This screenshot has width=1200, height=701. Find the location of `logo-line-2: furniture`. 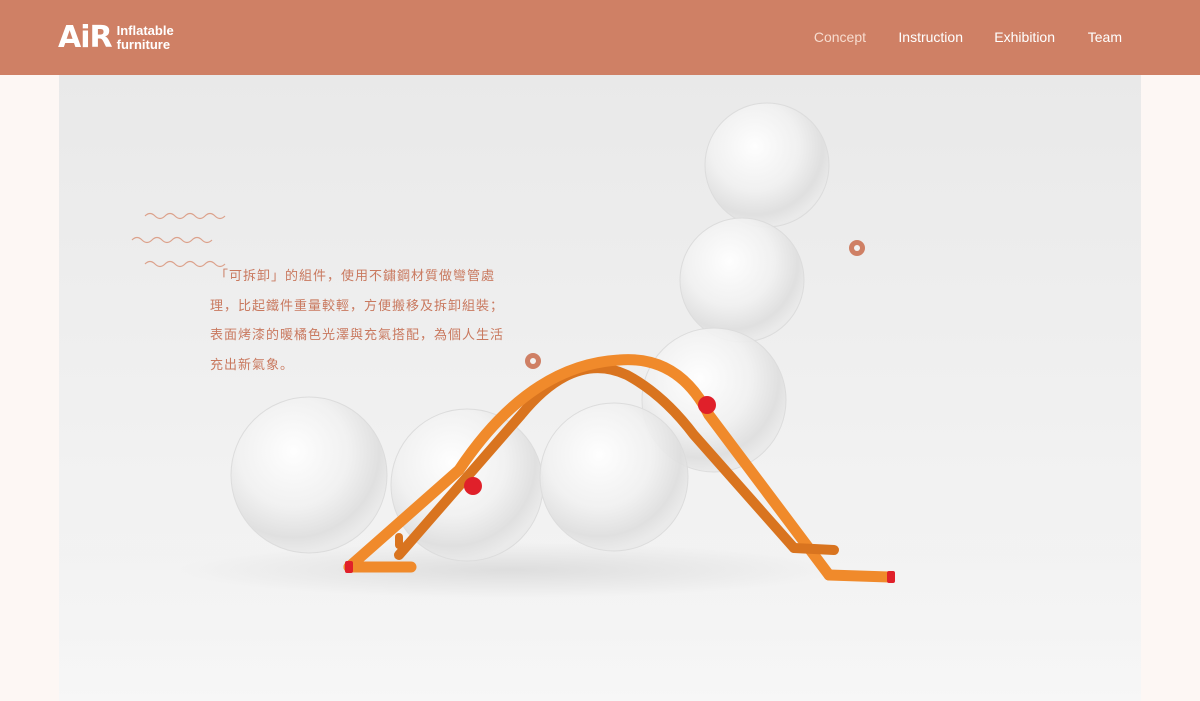

logo-line-2: furniture is located at coordinates (143, 44).